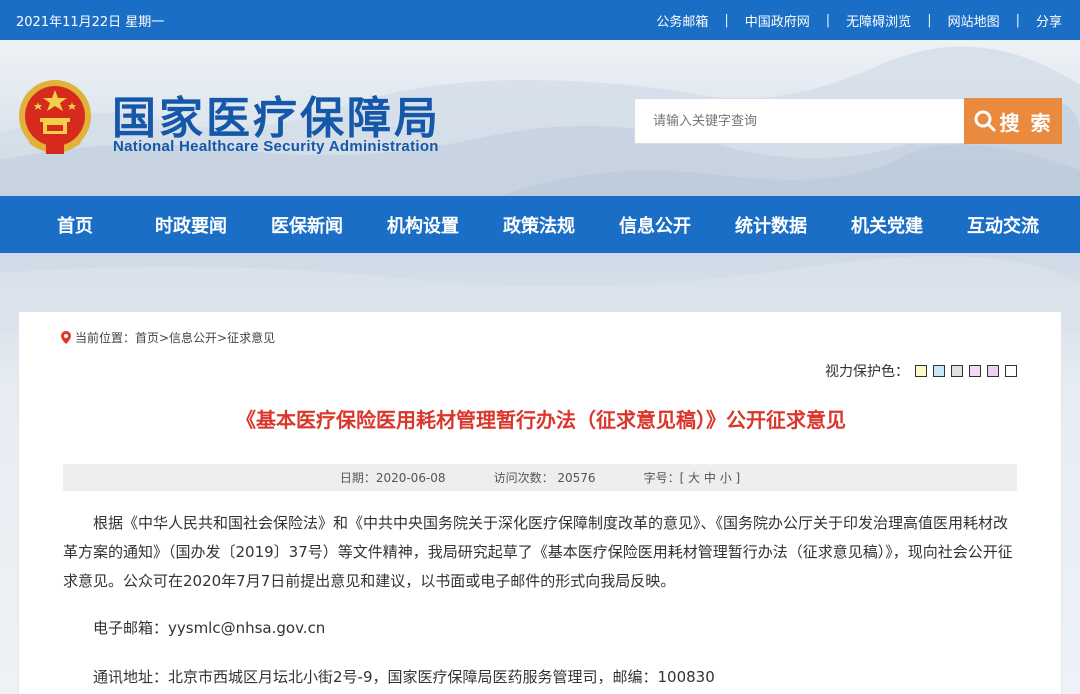 The height and width of the screenshot is (694, 1080). What do you see at coordinates (423, 225) in the screenshot?
I see `nav-organization: 机构设置` at bounding box center [423, 225].